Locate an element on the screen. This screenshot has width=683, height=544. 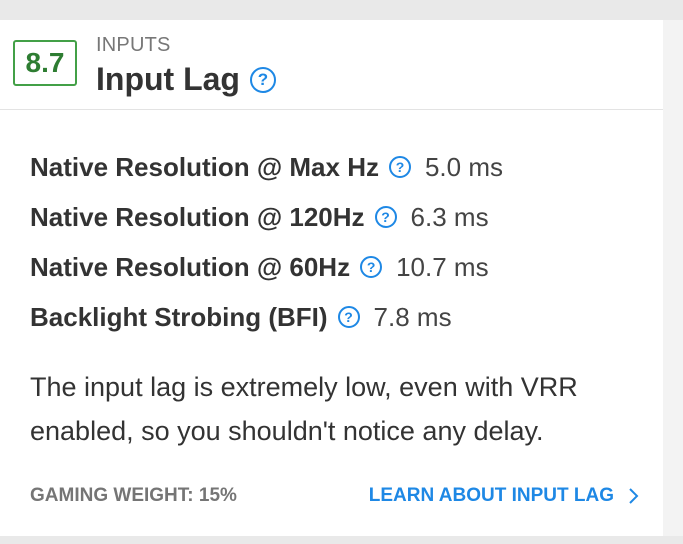
learn-link-label: LEARN ABOUT INPUT LAG is located at coordinates (491, 495).